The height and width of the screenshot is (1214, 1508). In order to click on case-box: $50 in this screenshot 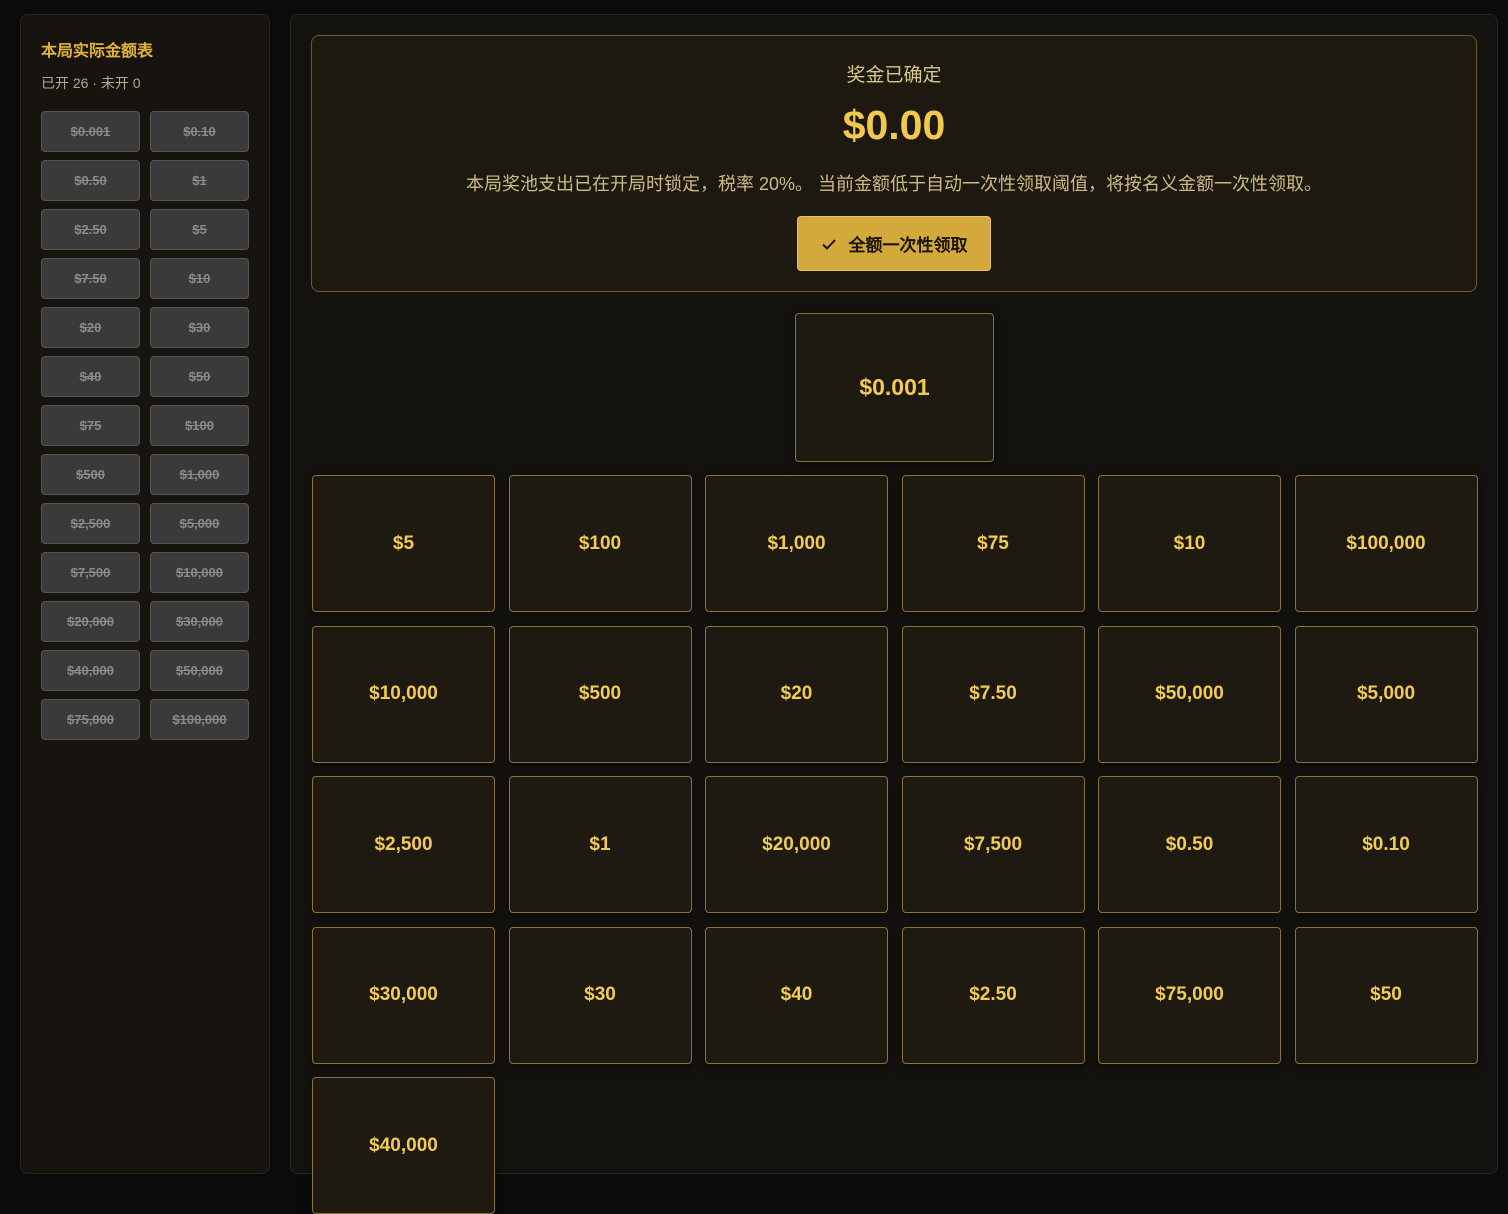, I will do `click(1386, 995)`.